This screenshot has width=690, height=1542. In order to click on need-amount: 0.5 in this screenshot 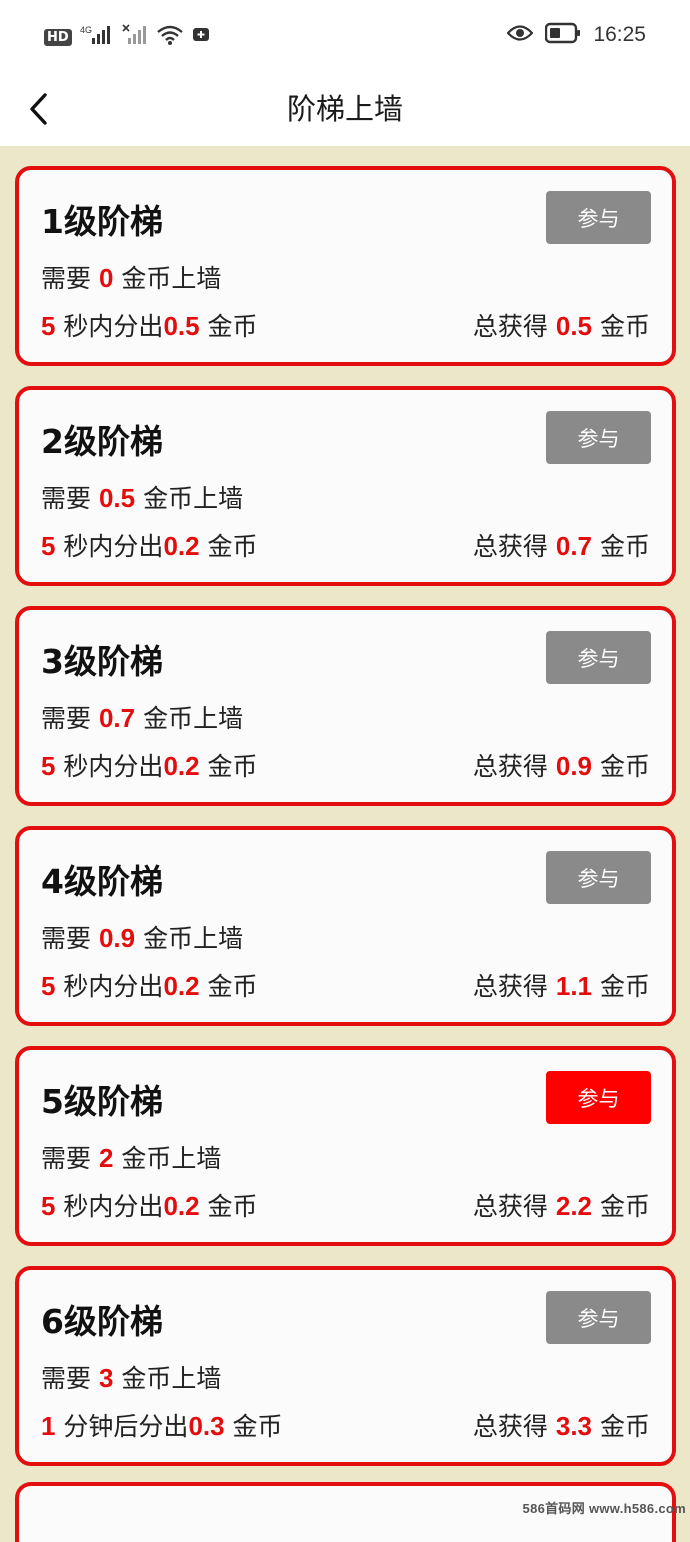, I will do `click(117, 498)`.